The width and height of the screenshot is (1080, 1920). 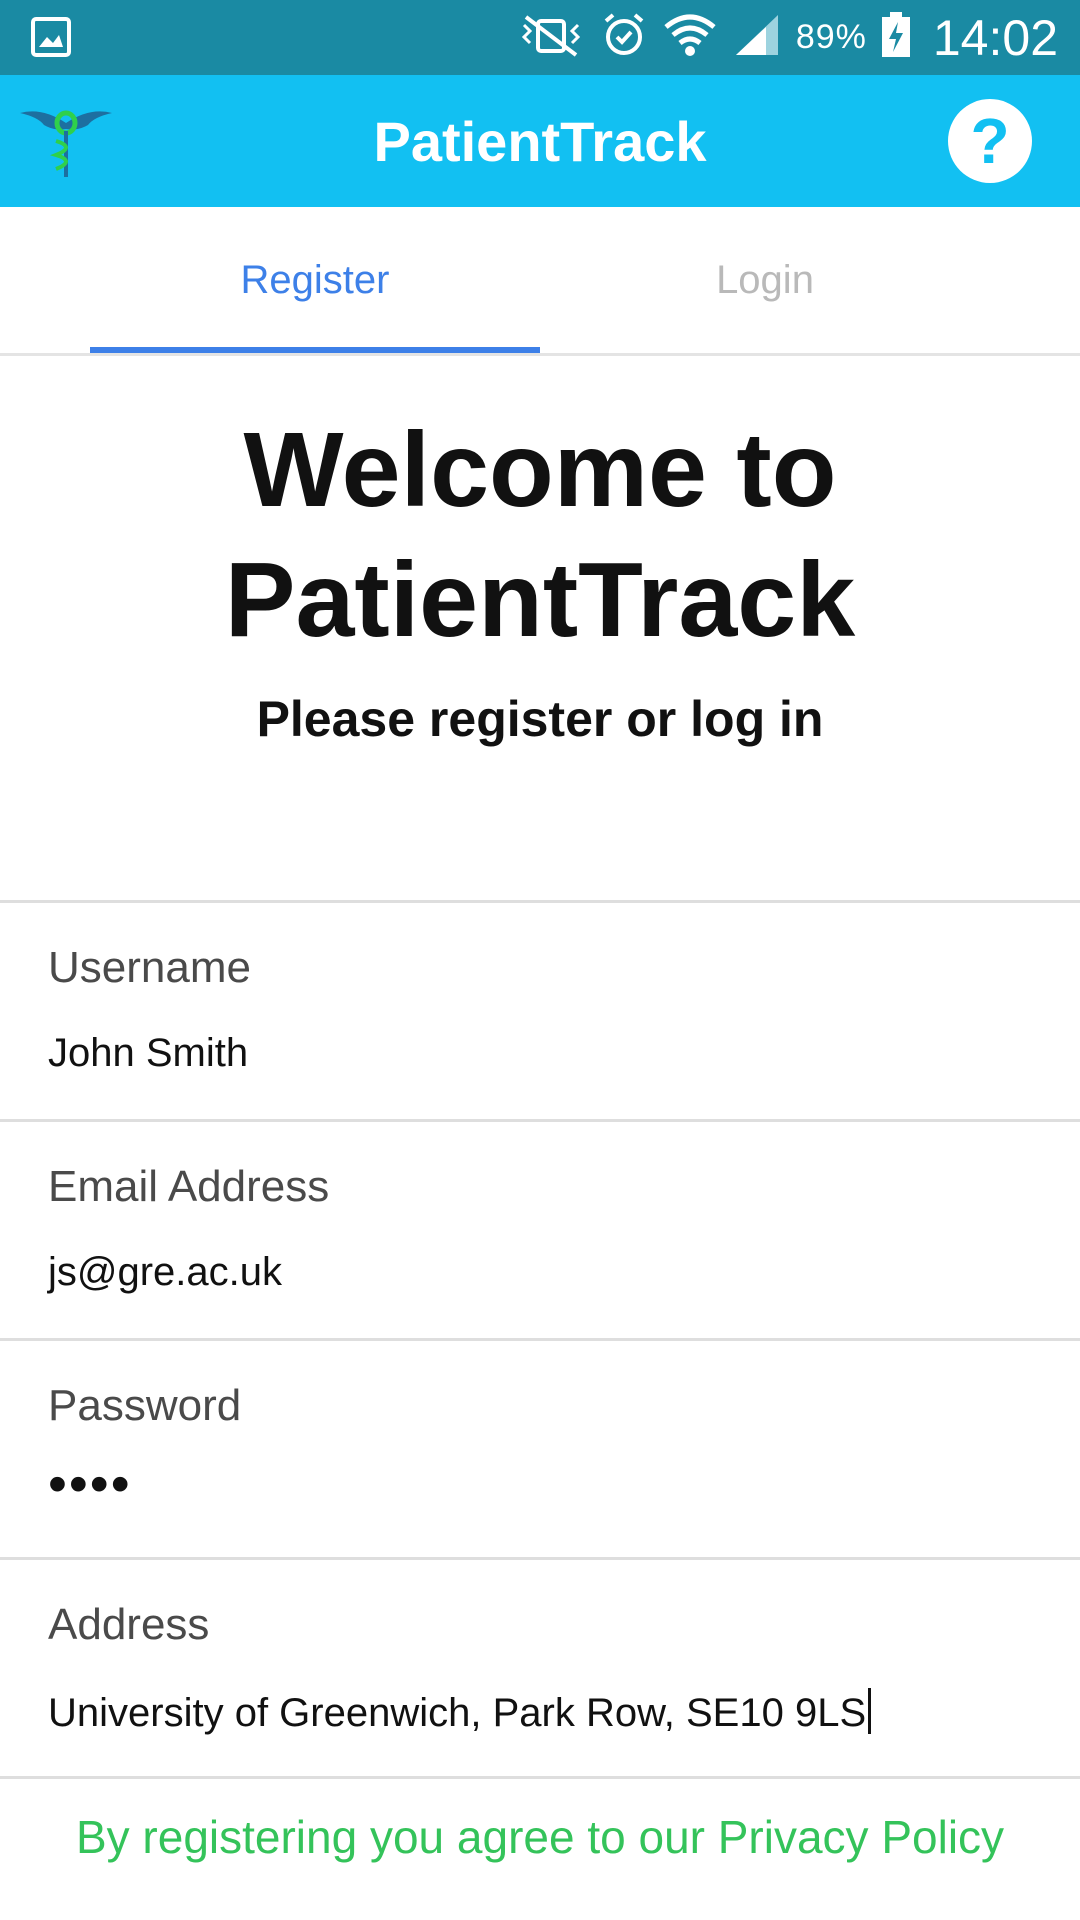 What do you see at coordinates (540, 1011) in the screenshot?
I see `username-field: Username John Smith` at bounding box center [540, 1011].